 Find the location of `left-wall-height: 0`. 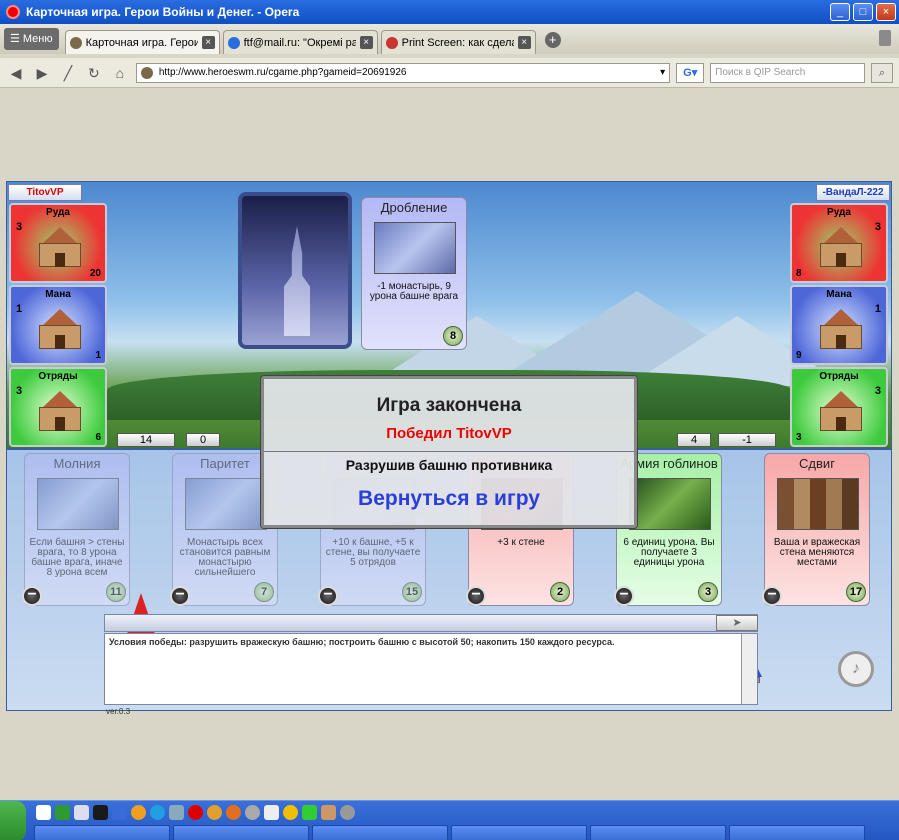

left-wall-height: 0 is located at coordinates (203, 440).